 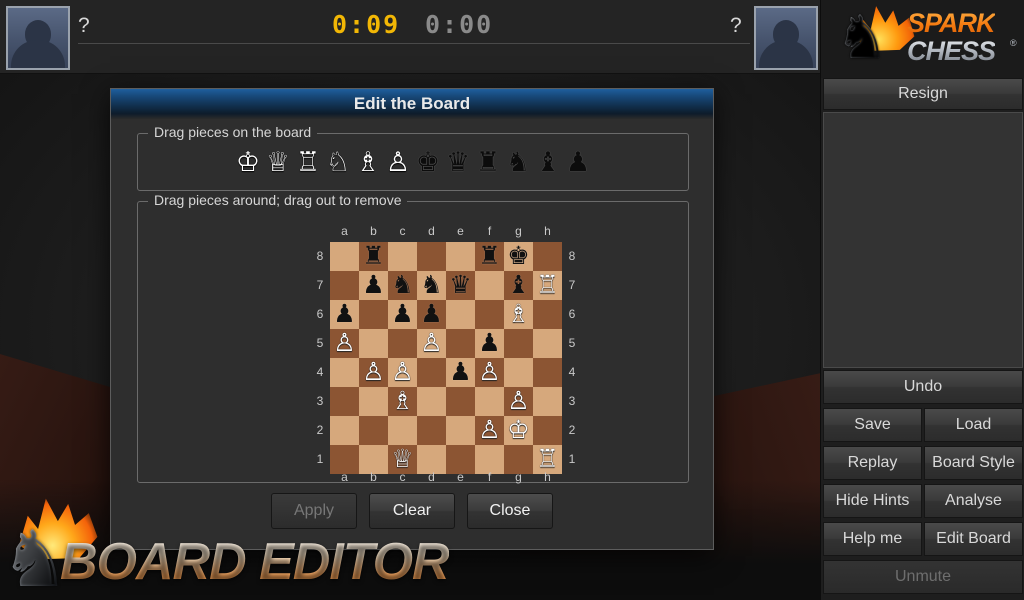 What do you see at coordinates (402, 430) in the screenshot?
I see `square-c2` at bounding box center [402, 430].